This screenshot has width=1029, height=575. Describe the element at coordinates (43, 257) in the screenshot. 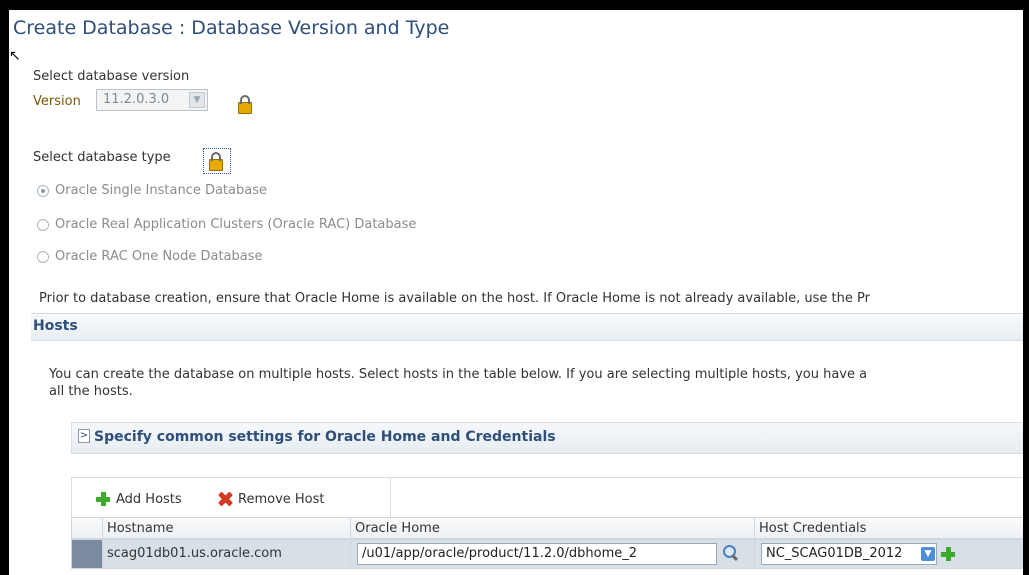

I see `radio-rac-one-node` at that location.